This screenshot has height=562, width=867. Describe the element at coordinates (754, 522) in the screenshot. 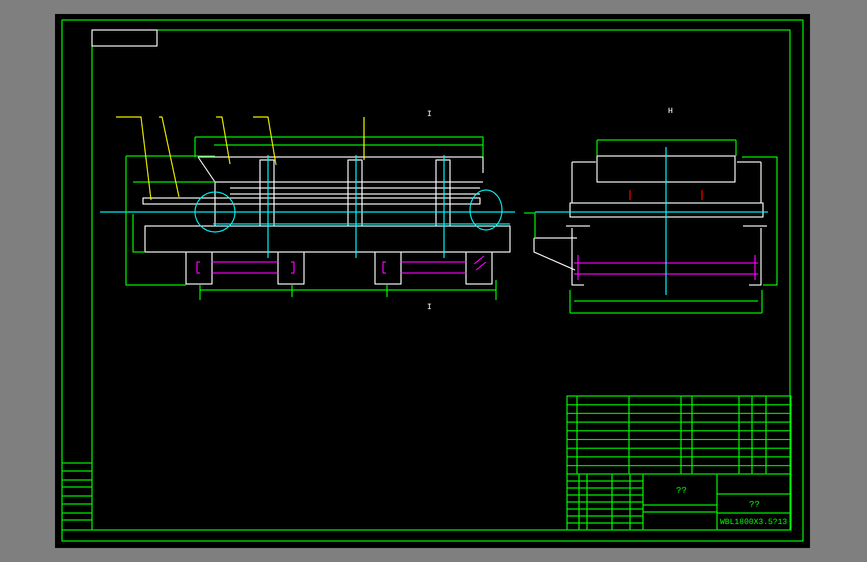

I see `drawing-number: WBL1800X3.5?13` at that location.